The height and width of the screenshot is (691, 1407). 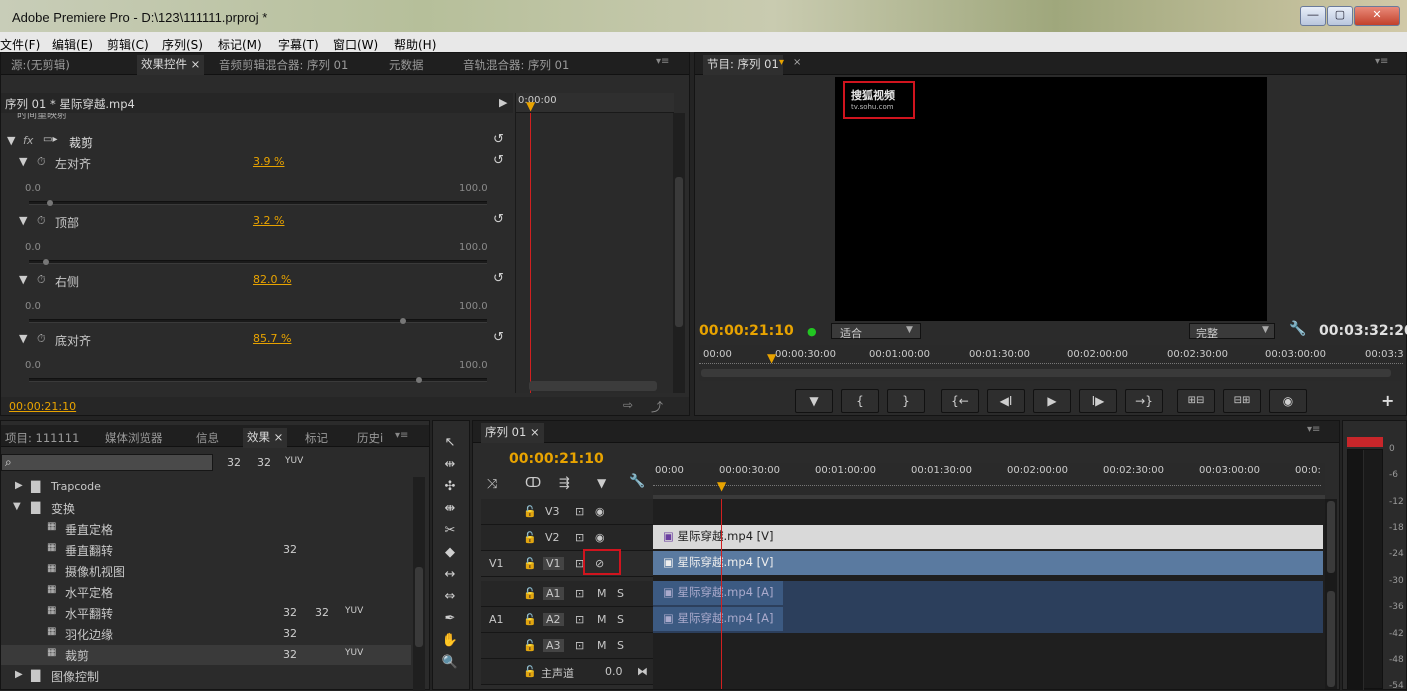 I want to click on param-value: 82.0 %, so click(x=272, y=279).